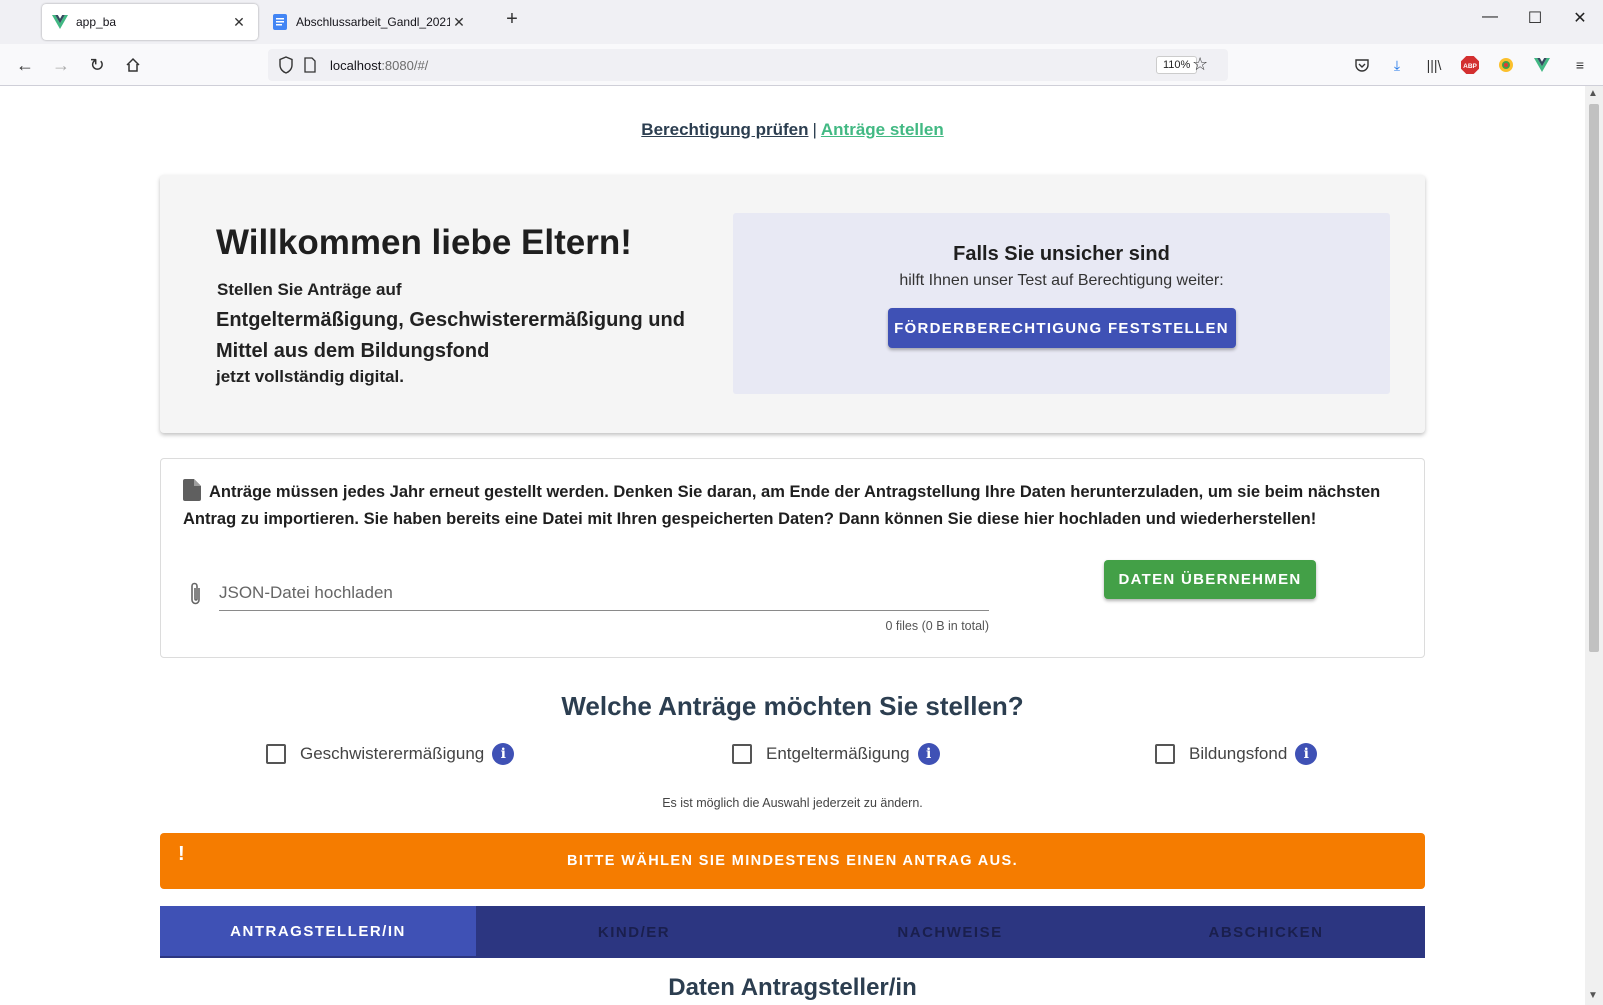 The height and width of the screenshot is (1005, 1603). What do you see at coordinates (1434, 65) in the screenshot?
I see `library-icon: |||\` at bounding box center [1434, 65].